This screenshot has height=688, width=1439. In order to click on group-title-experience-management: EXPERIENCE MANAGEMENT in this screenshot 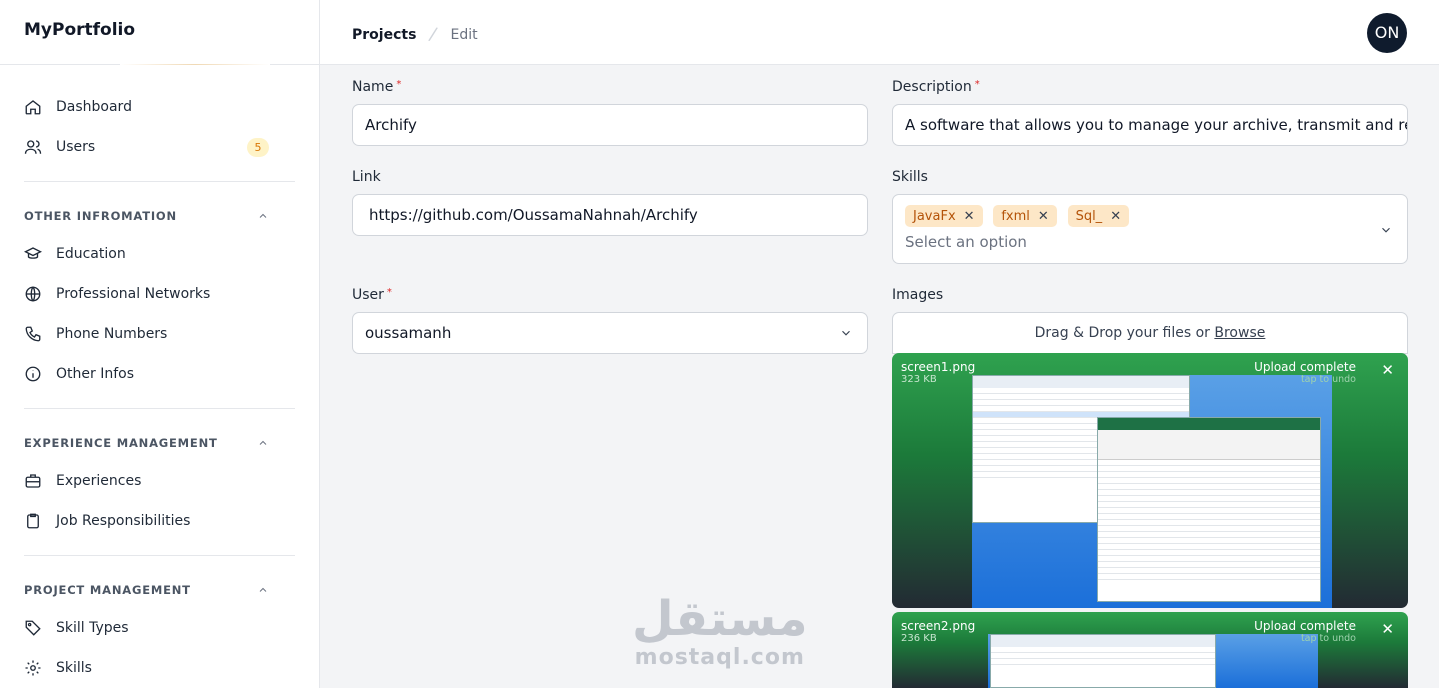, I will do `click(159, 443)`.